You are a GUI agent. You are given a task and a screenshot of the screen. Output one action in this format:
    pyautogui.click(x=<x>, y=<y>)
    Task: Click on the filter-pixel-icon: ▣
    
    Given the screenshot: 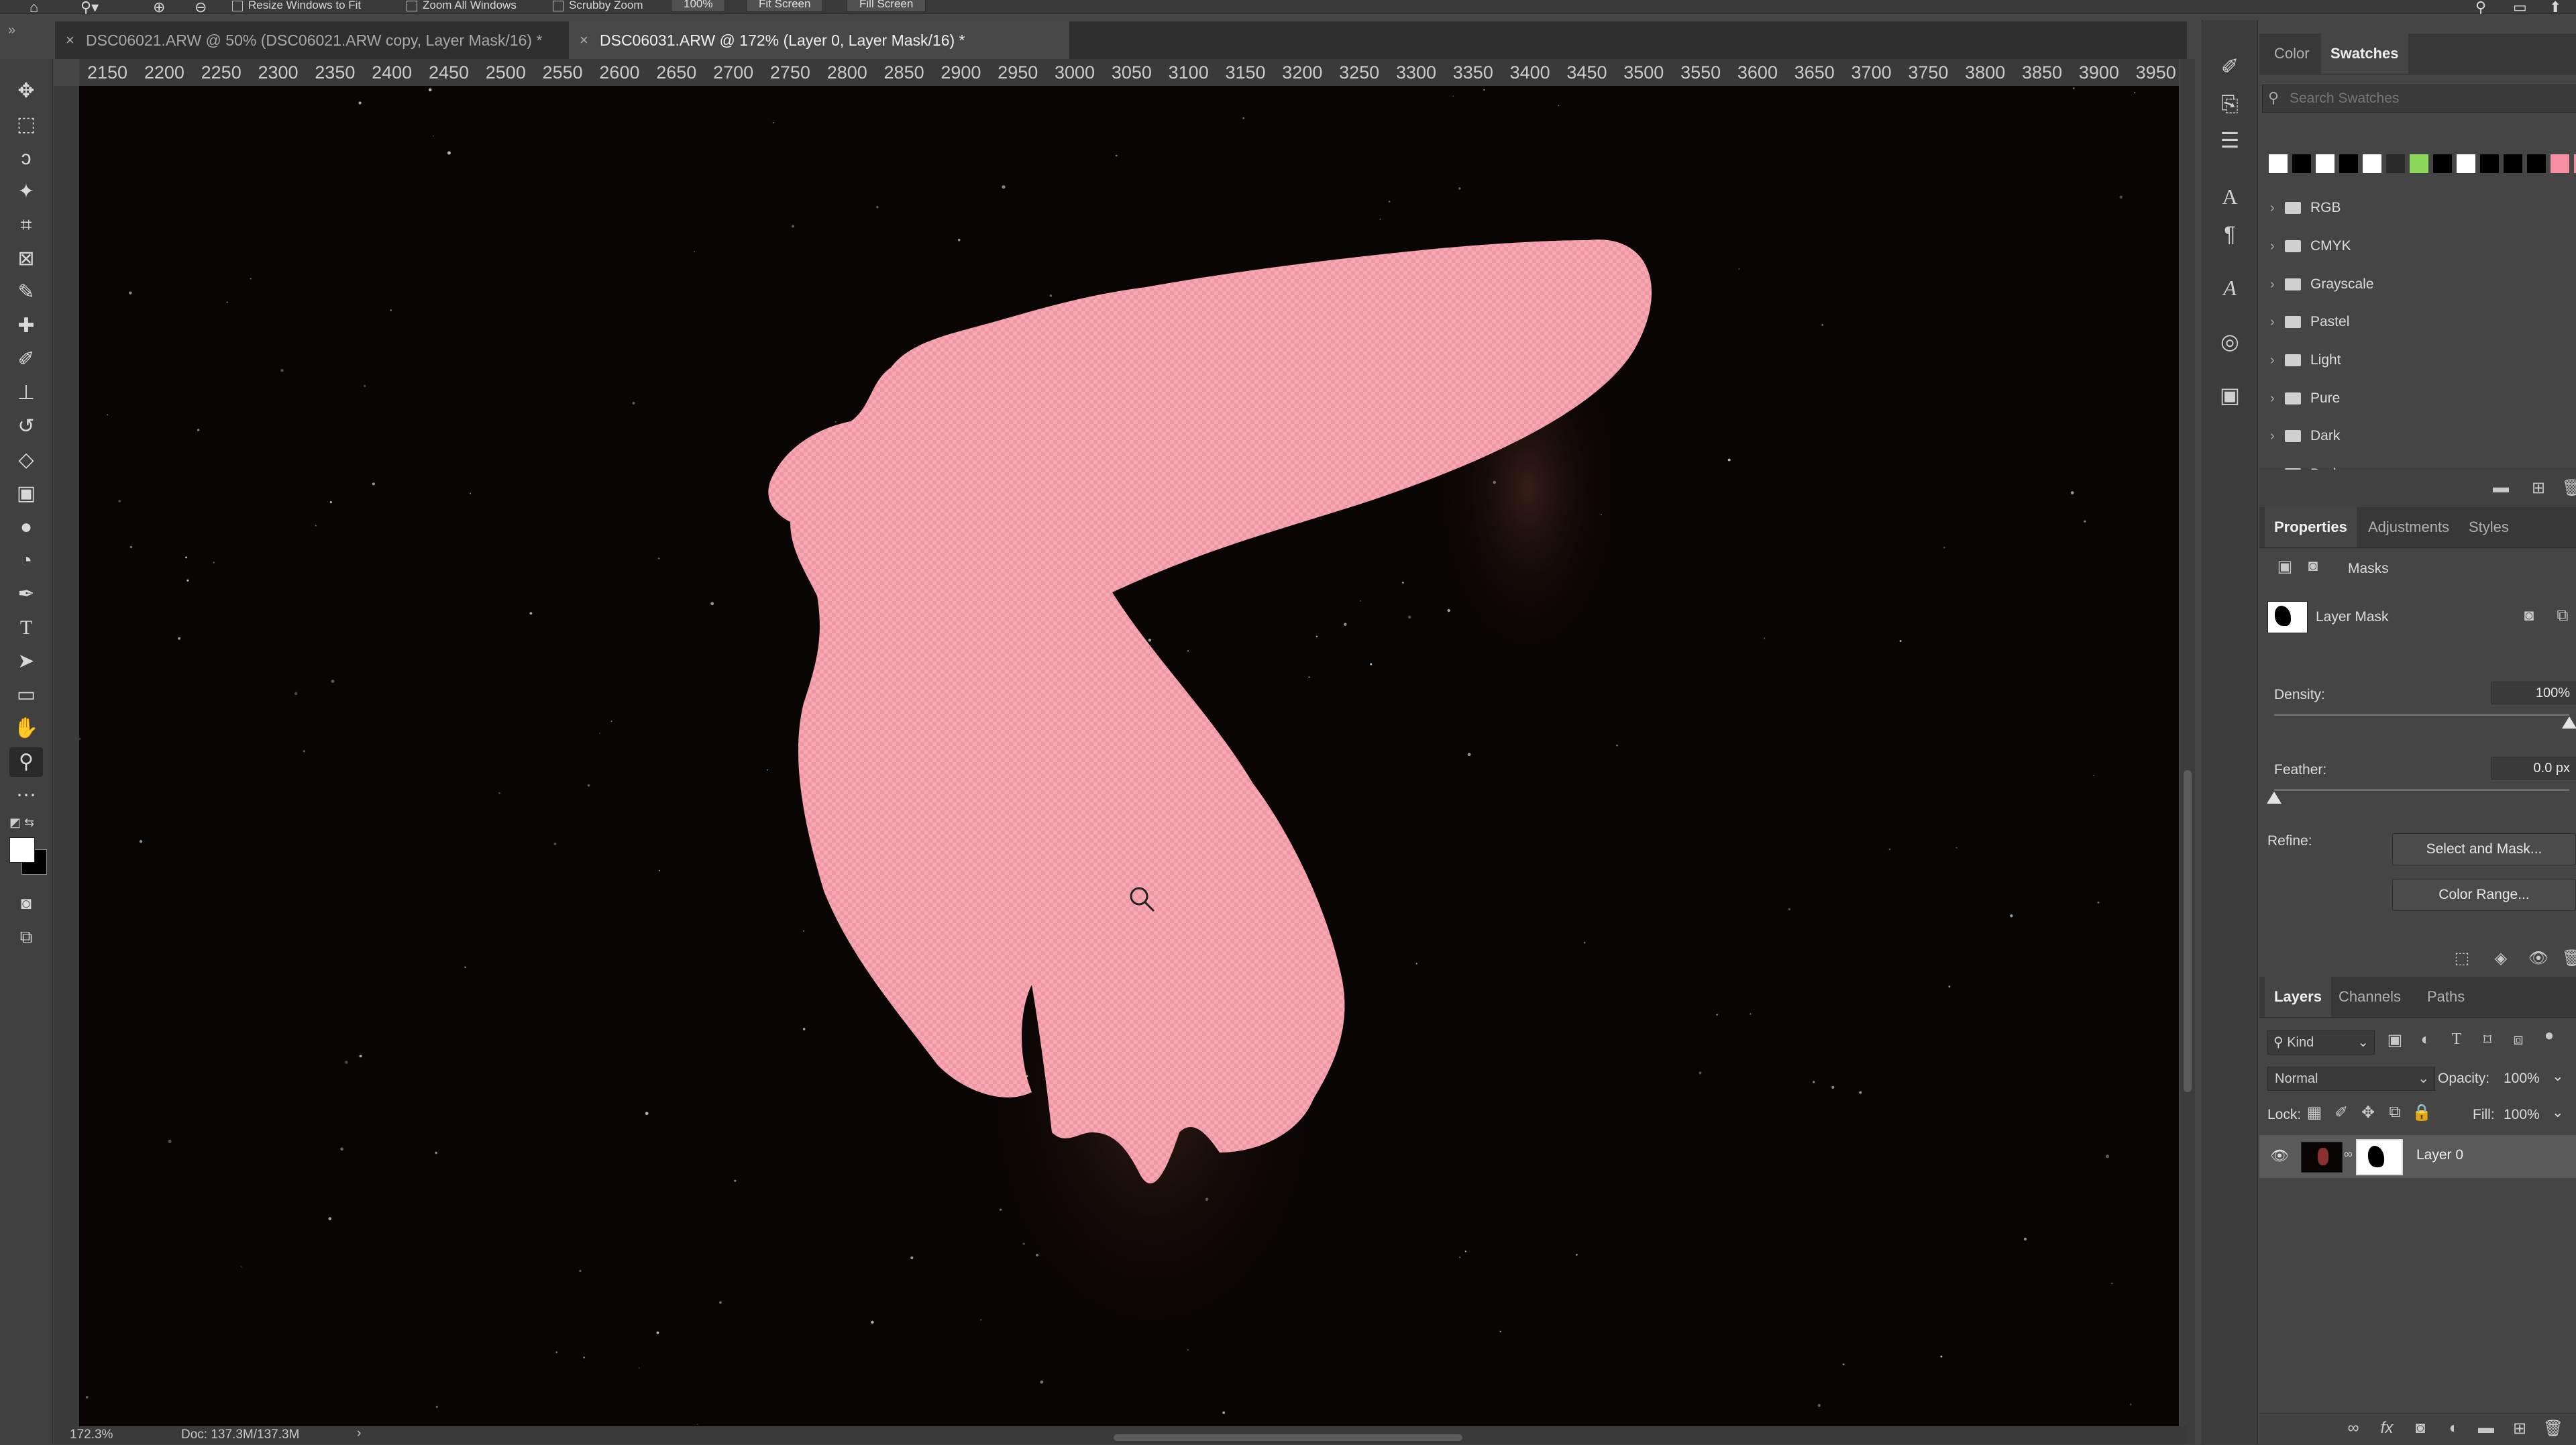 What is the action you would take?
    pyautogui.click(x=2395, y=1040)
    